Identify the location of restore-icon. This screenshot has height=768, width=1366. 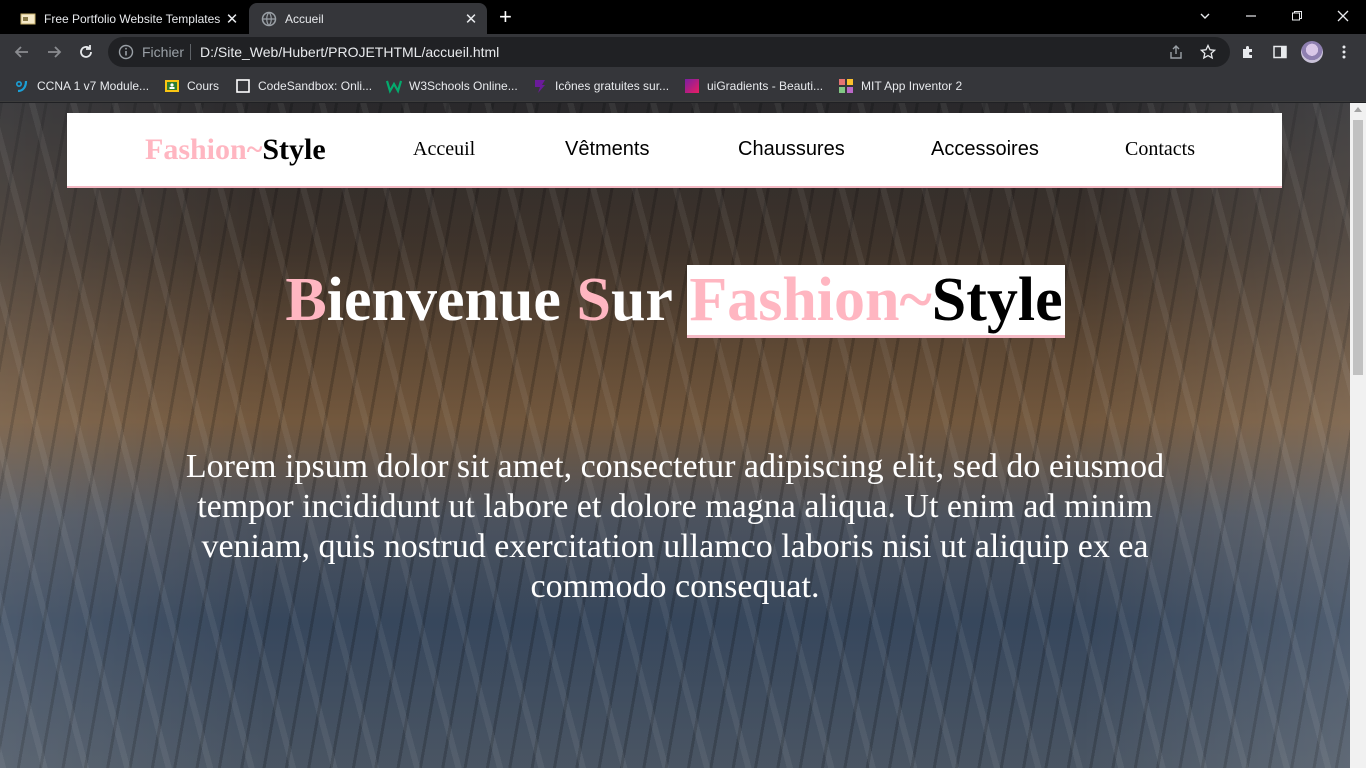
(1297, 16).